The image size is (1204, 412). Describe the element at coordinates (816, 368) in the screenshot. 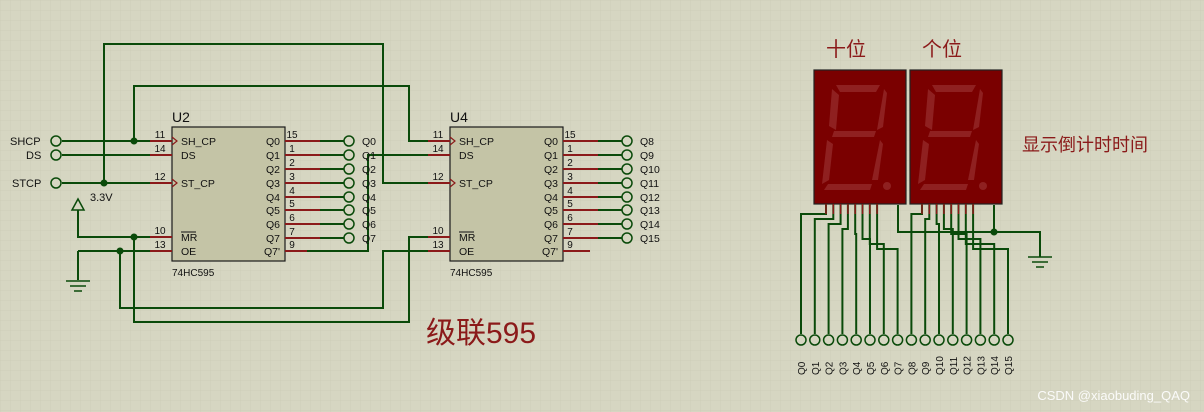

I see `bottom-terminal-label: Q1` at that location.